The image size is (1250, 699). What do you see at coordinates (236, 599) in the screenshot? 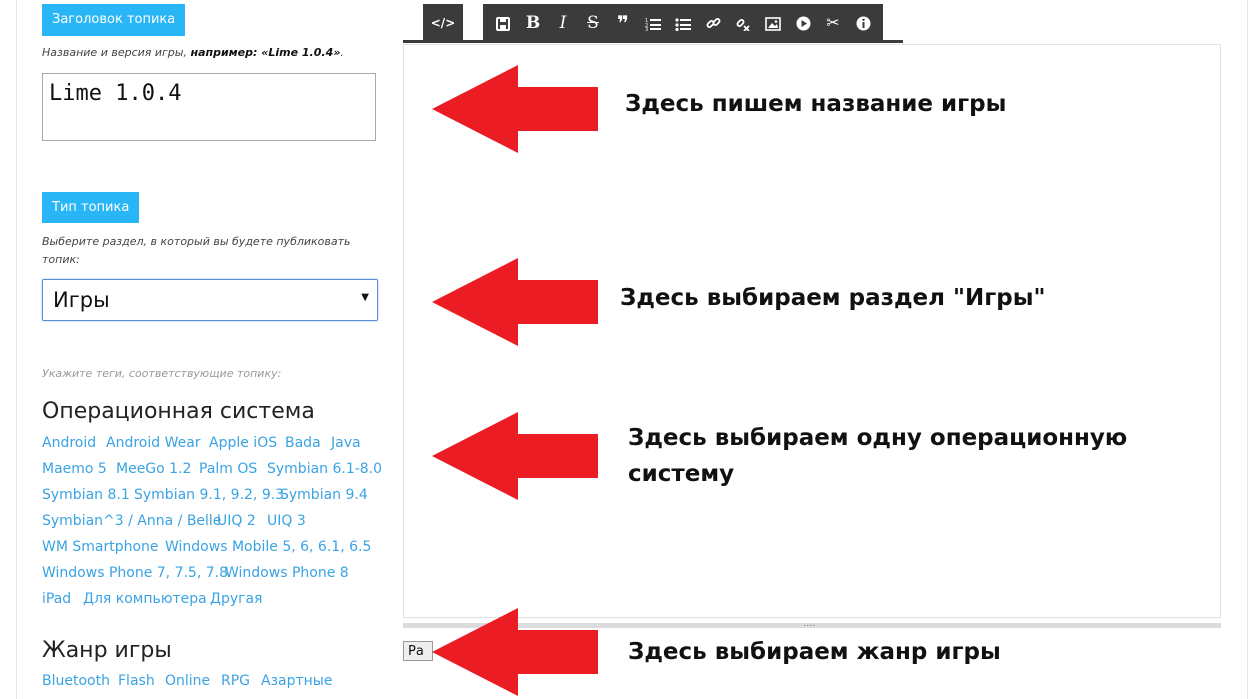
I see `os-tag: Другая` at bounding box center [236, 599].